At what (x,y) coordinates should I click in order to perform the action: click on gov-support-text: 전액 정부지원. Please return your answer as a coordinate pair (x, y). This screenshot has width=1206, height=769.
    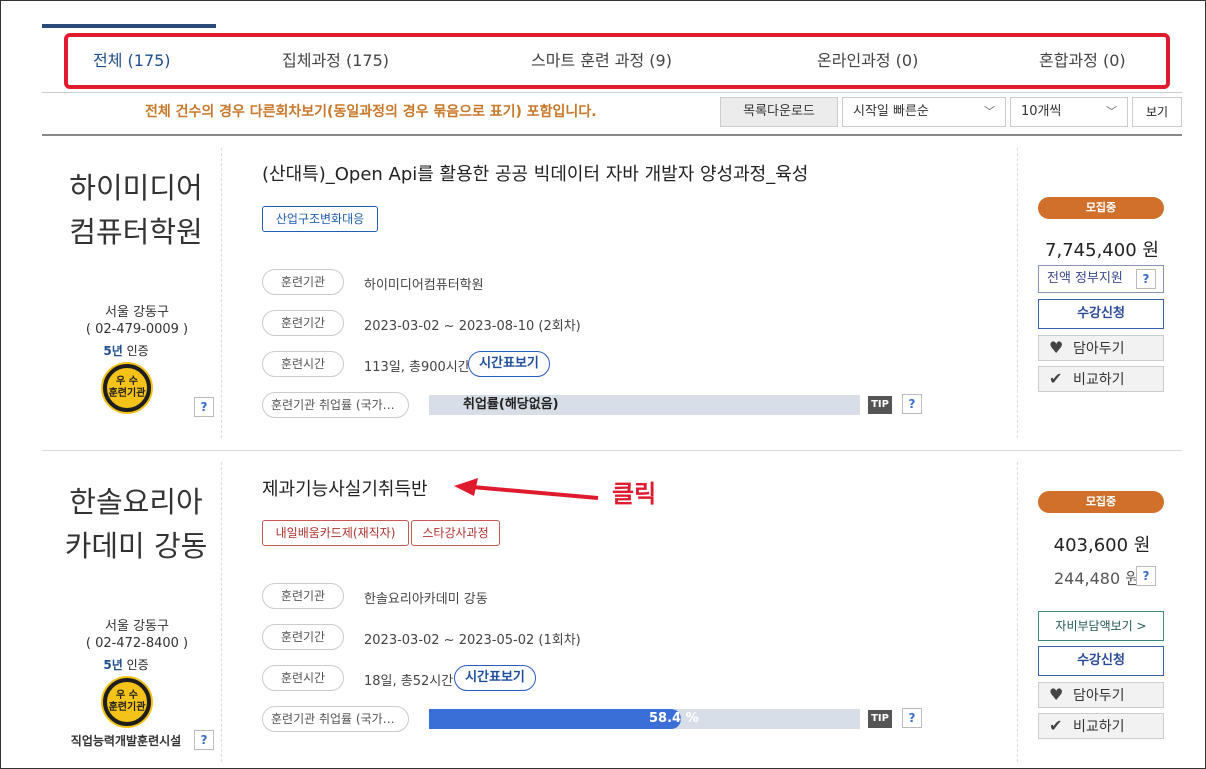
    Looking at the image, I should click on (1085, 278).